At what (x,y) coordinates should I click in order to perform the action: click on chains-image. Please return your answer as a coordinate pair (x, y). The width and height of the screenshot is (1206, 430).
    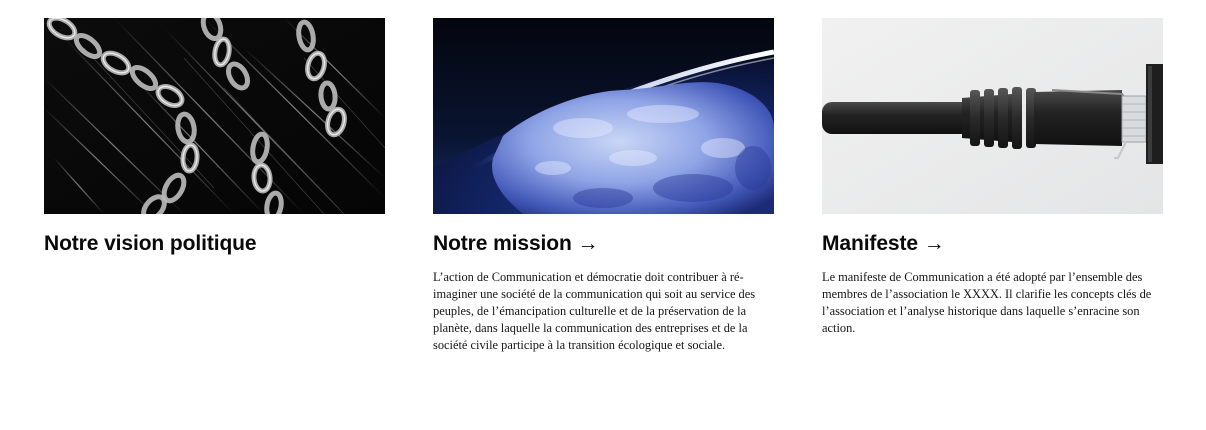
    Looking at the image, I should click on (214, 116).